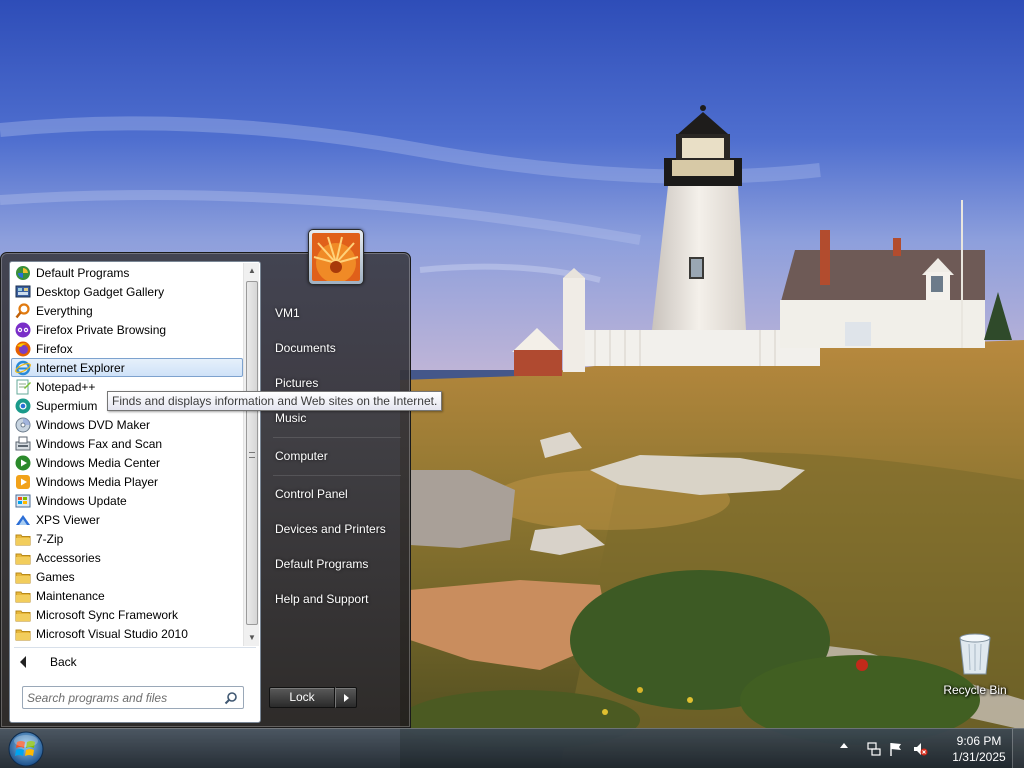  Describe the element at coordinates (929, 748) in the screenshot. I see `system-tray: 9:06 PM 1/31/2025` at that location.